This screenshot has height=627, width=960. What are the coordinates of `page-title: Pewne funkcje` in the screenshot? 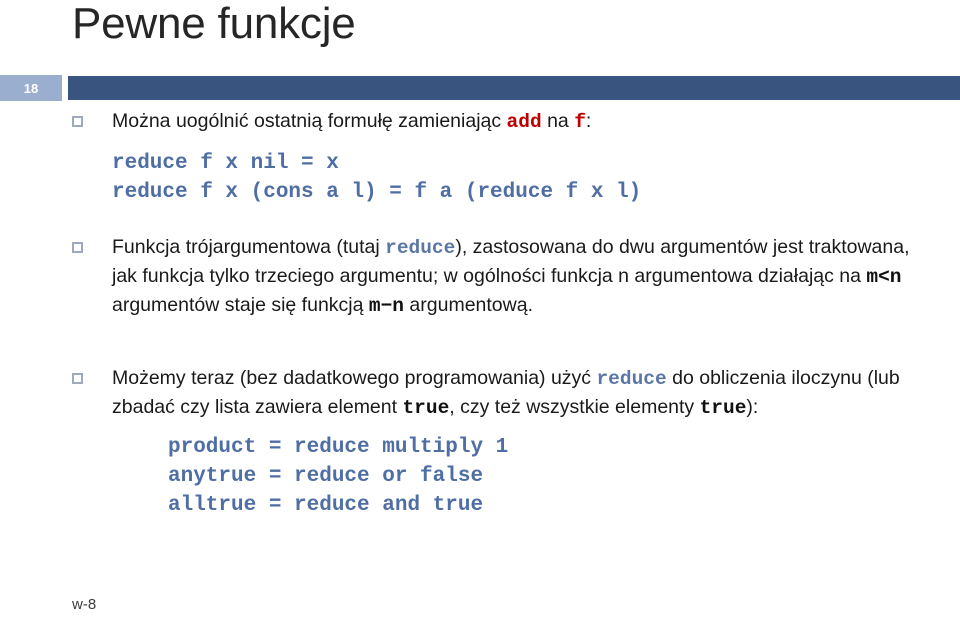 It's located at (214, 24).